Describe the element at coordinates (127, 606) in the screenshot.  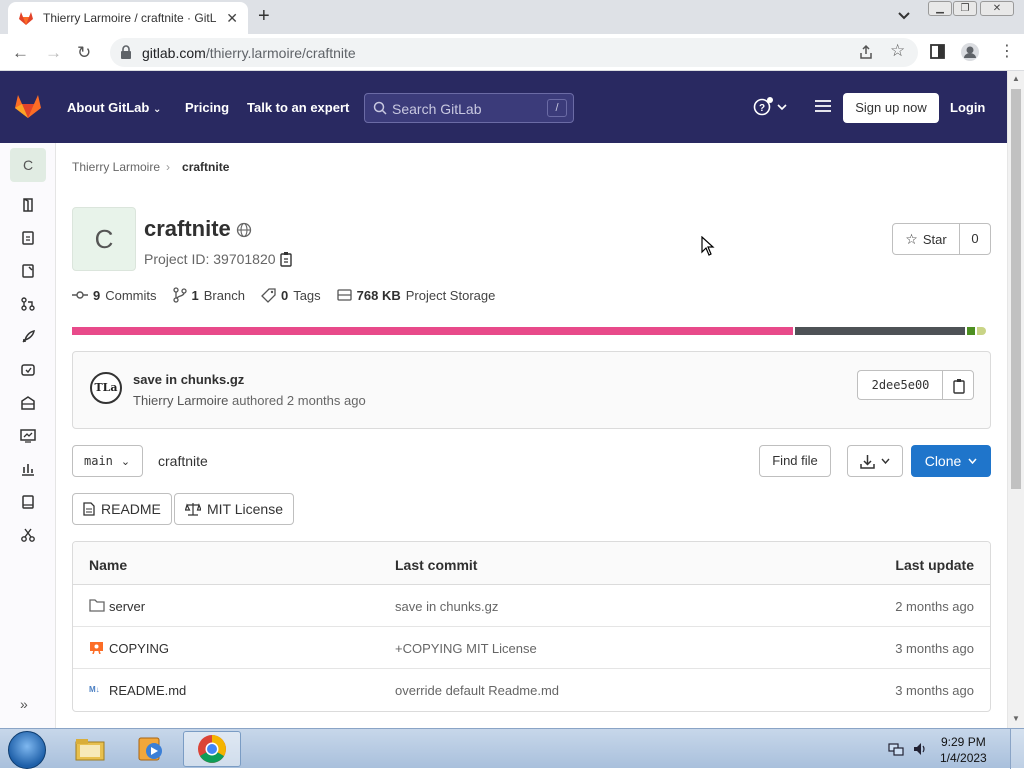
I see `file-name: server` at that location.